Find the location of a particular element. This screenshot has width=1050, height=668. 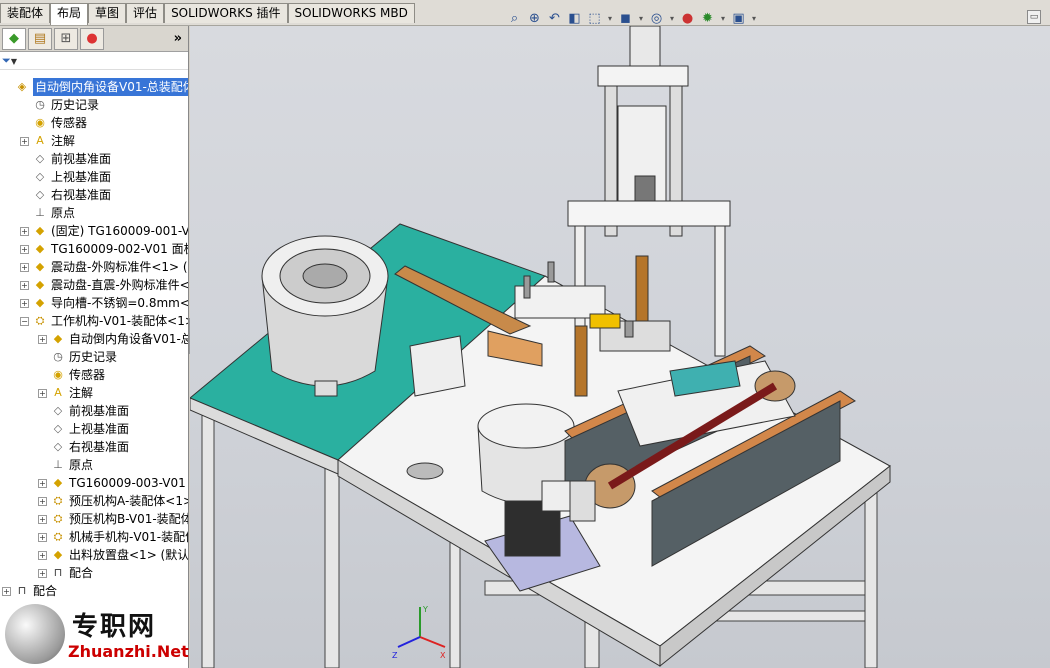

origin-icon: ⊥ is located at coordinates (40, 212).